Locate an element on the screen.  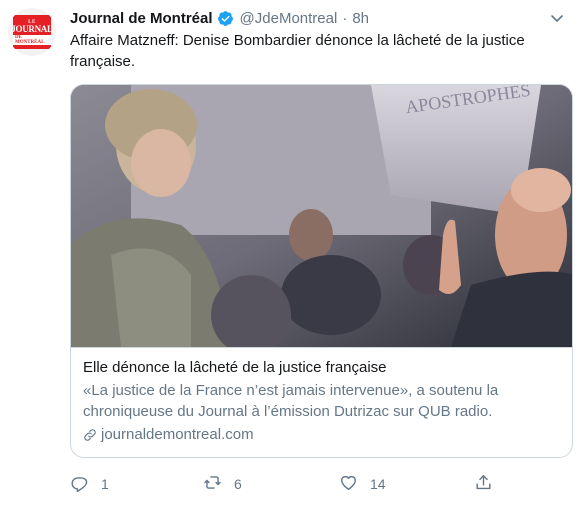
retweet-icon is located at coordinates (212, 484).